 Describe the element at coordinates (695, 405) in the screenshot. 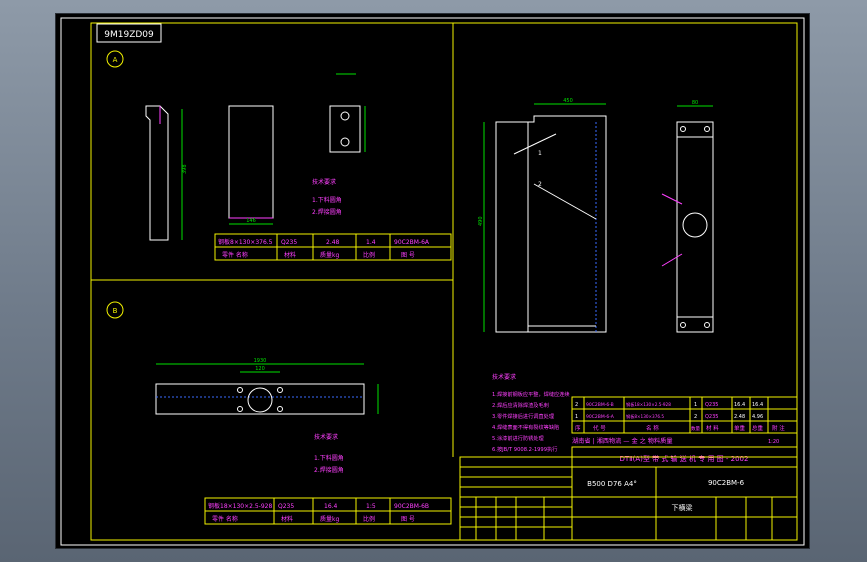

I see `parts-row2-qty: 1` at that location.